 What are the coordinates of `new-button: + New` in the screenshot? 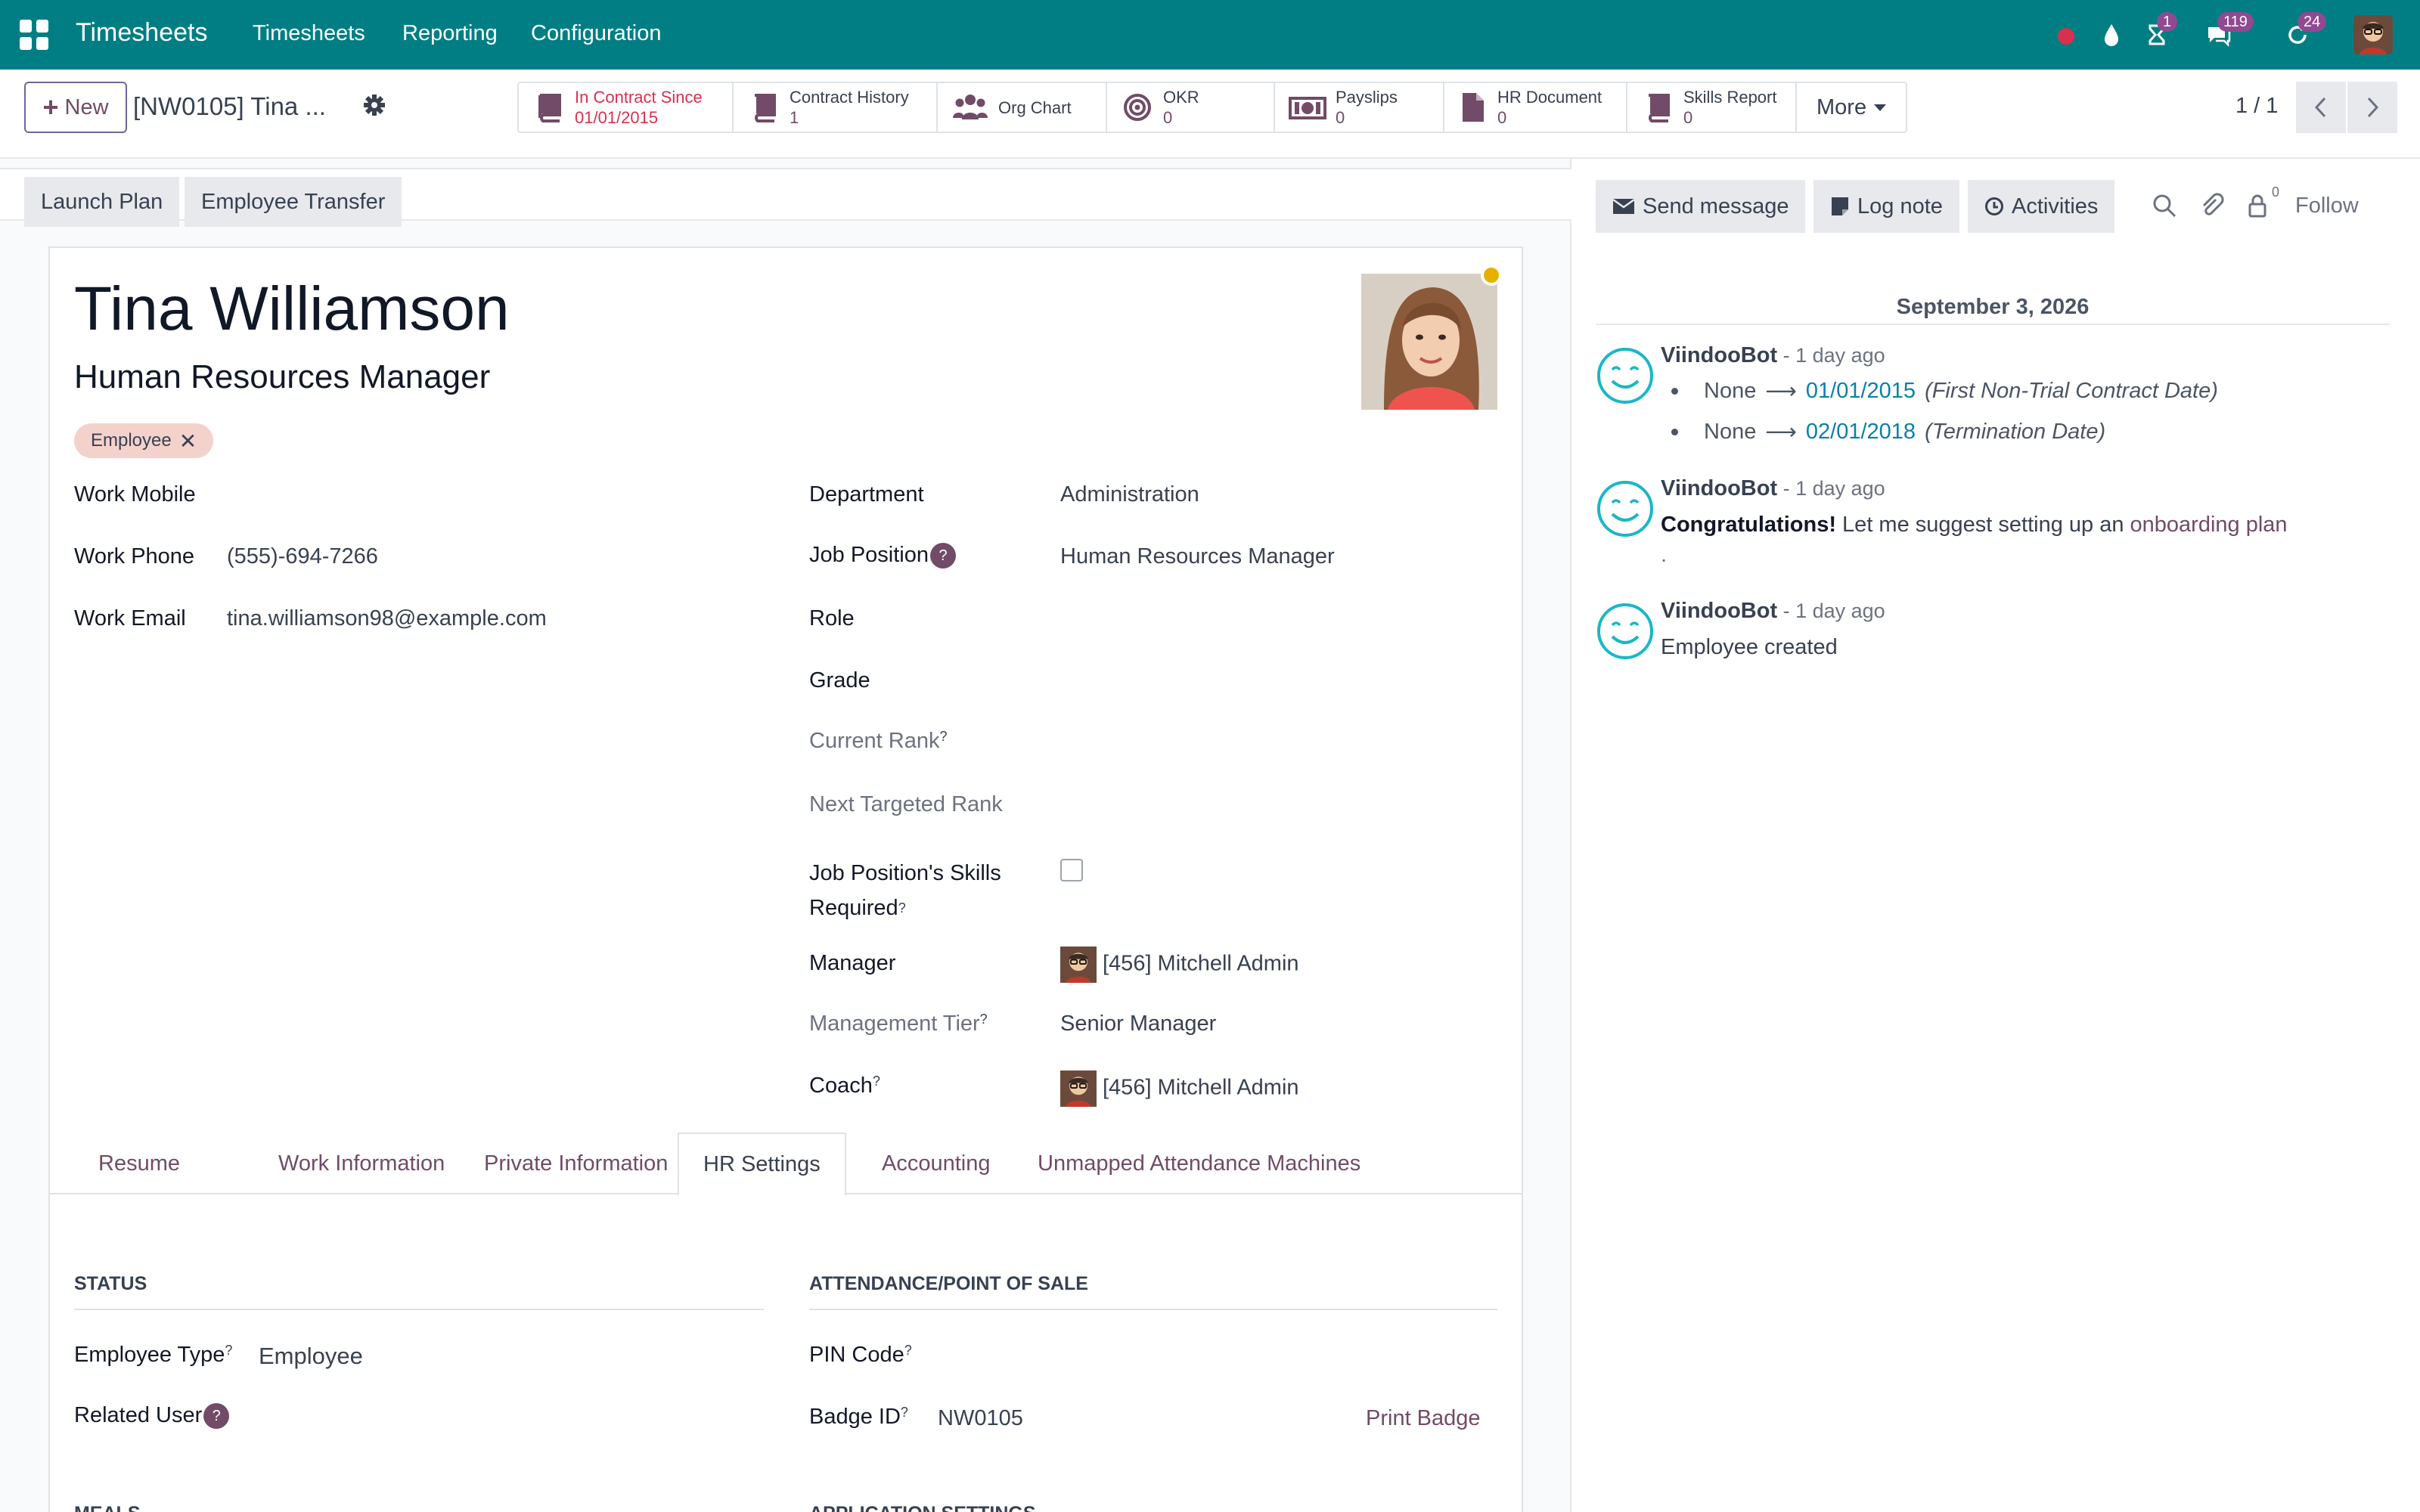 It's located at (75, 107).